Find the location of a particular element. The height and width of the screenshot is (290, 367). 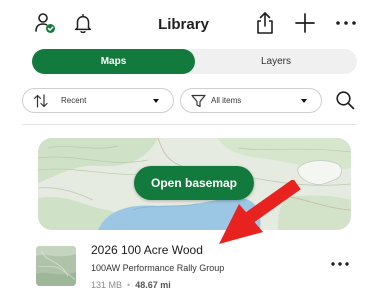

sort-label: Recent is located at coordinates (74, 100).